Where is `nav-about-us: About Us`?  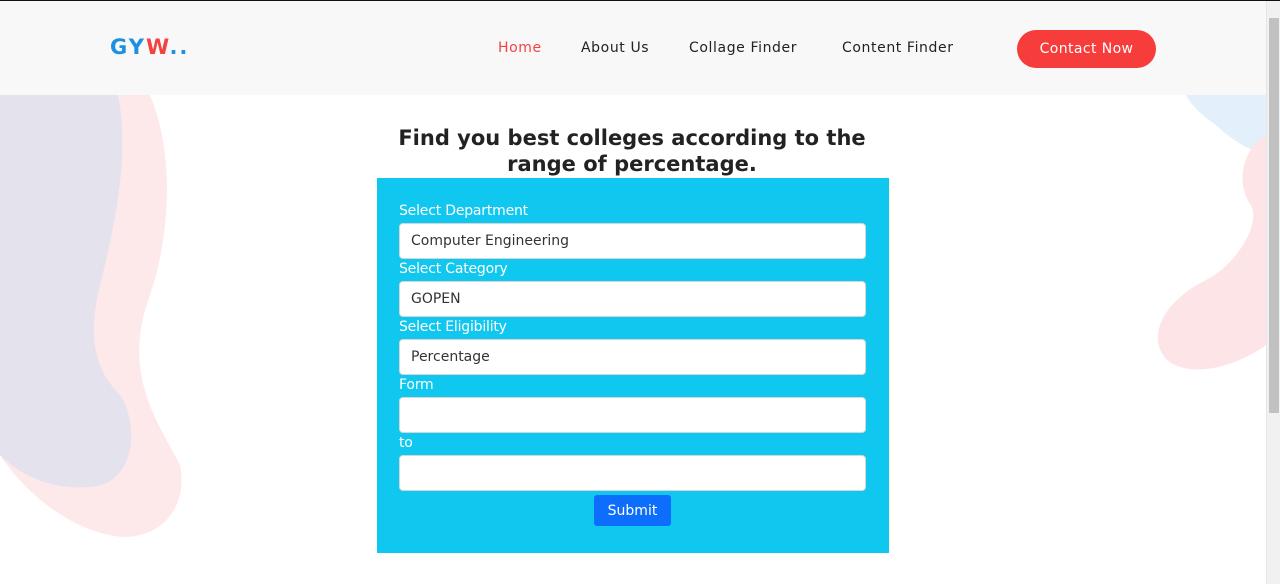
nav-about-us: About Us is located at coordinates (615, 48).